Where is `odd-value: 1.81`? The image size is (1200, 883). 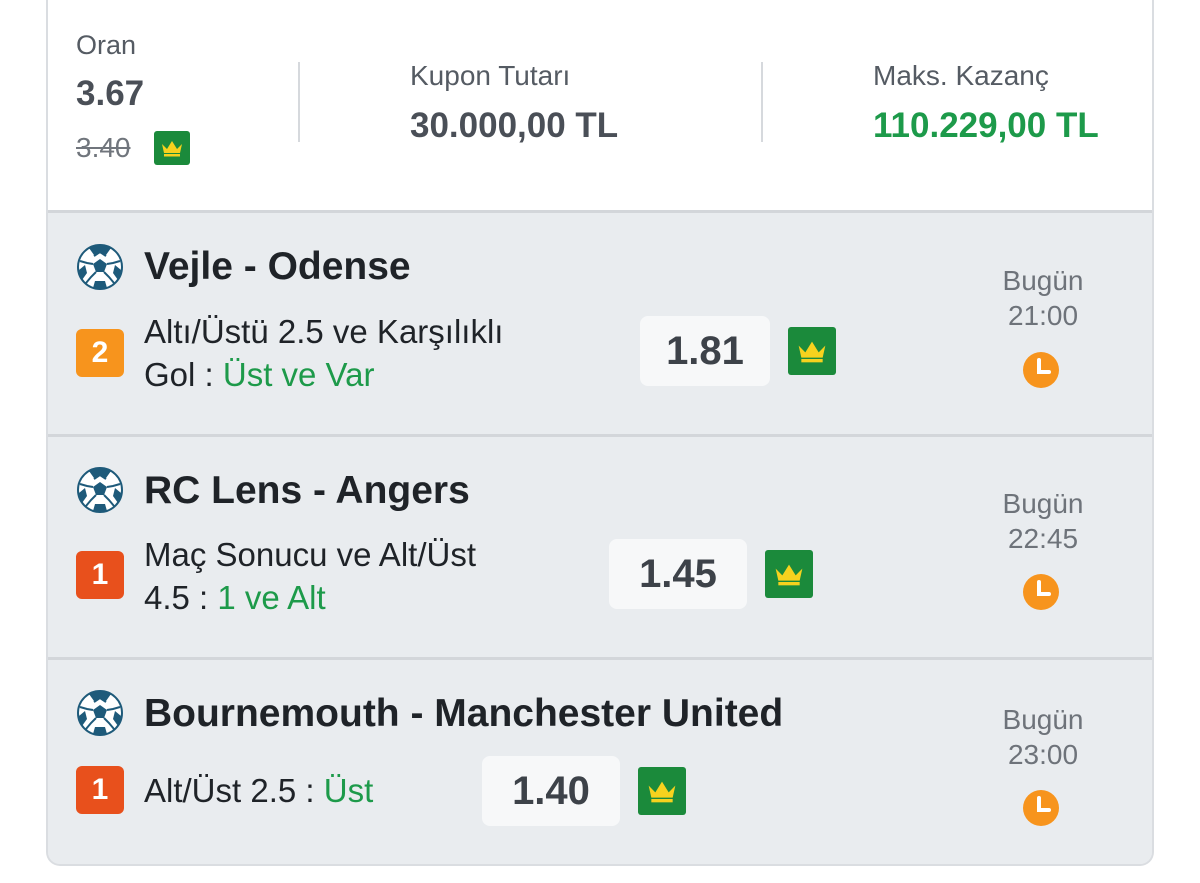
odd-value: 1.81 is located at coordinates (705, 351).